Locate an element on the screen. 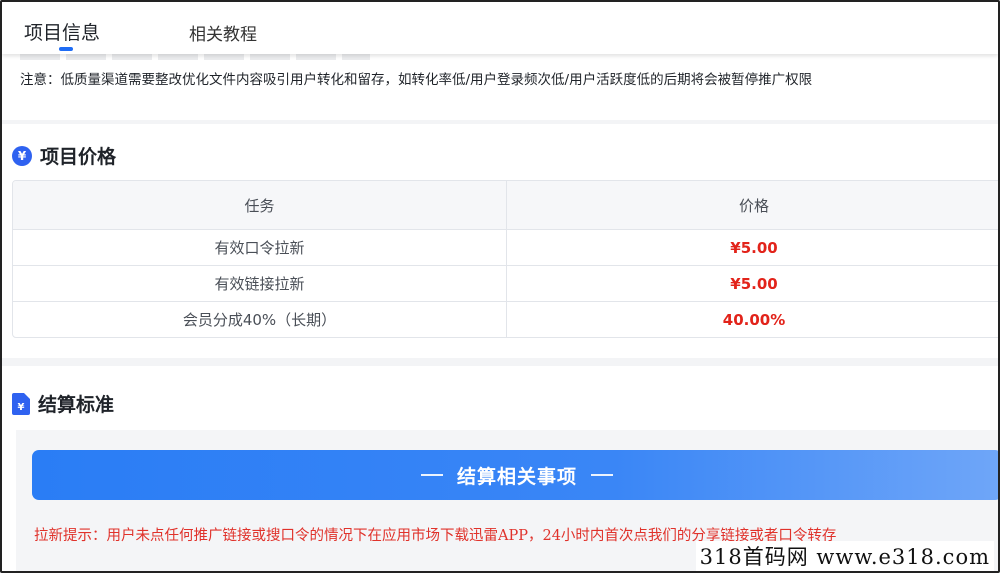 This screenshot has height=573, width=1000. price-section-title: 项目价格 is located at coordinates (78, 157).